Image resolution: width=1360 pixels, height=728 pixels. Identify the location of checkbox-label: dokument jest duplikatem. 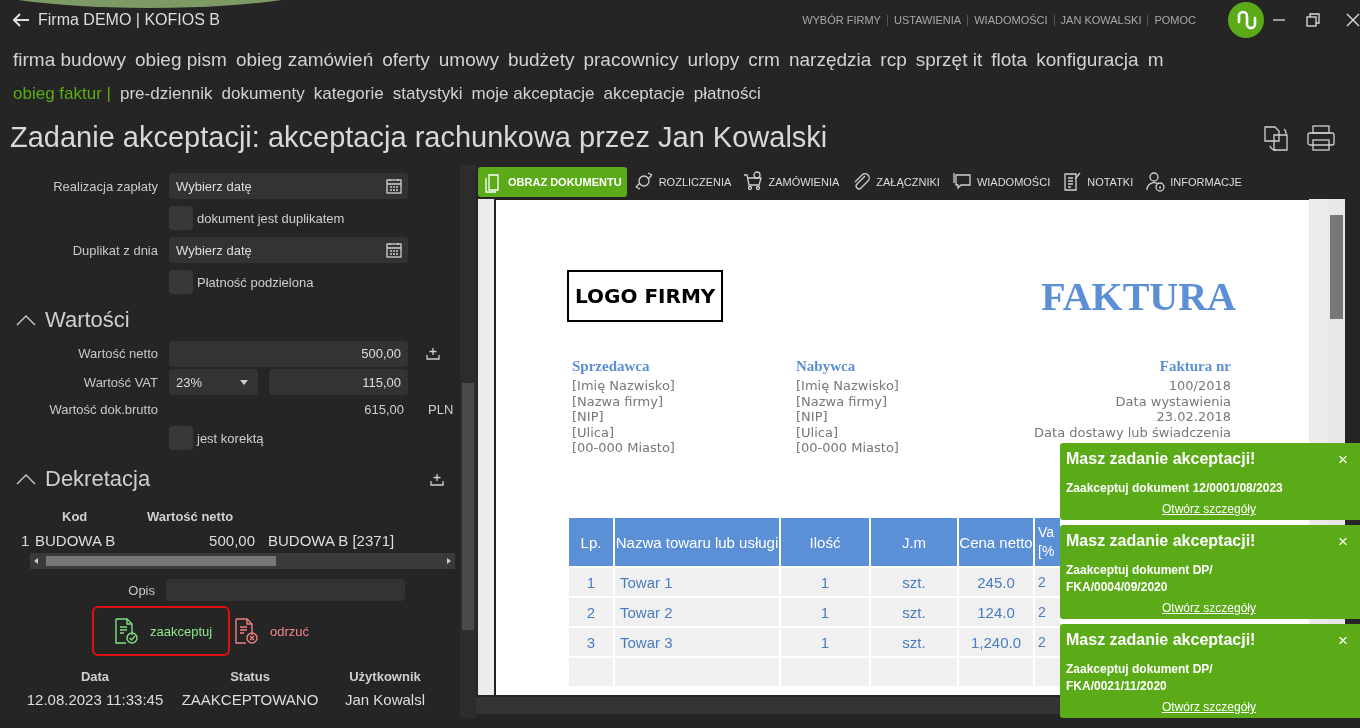
(271, 218).